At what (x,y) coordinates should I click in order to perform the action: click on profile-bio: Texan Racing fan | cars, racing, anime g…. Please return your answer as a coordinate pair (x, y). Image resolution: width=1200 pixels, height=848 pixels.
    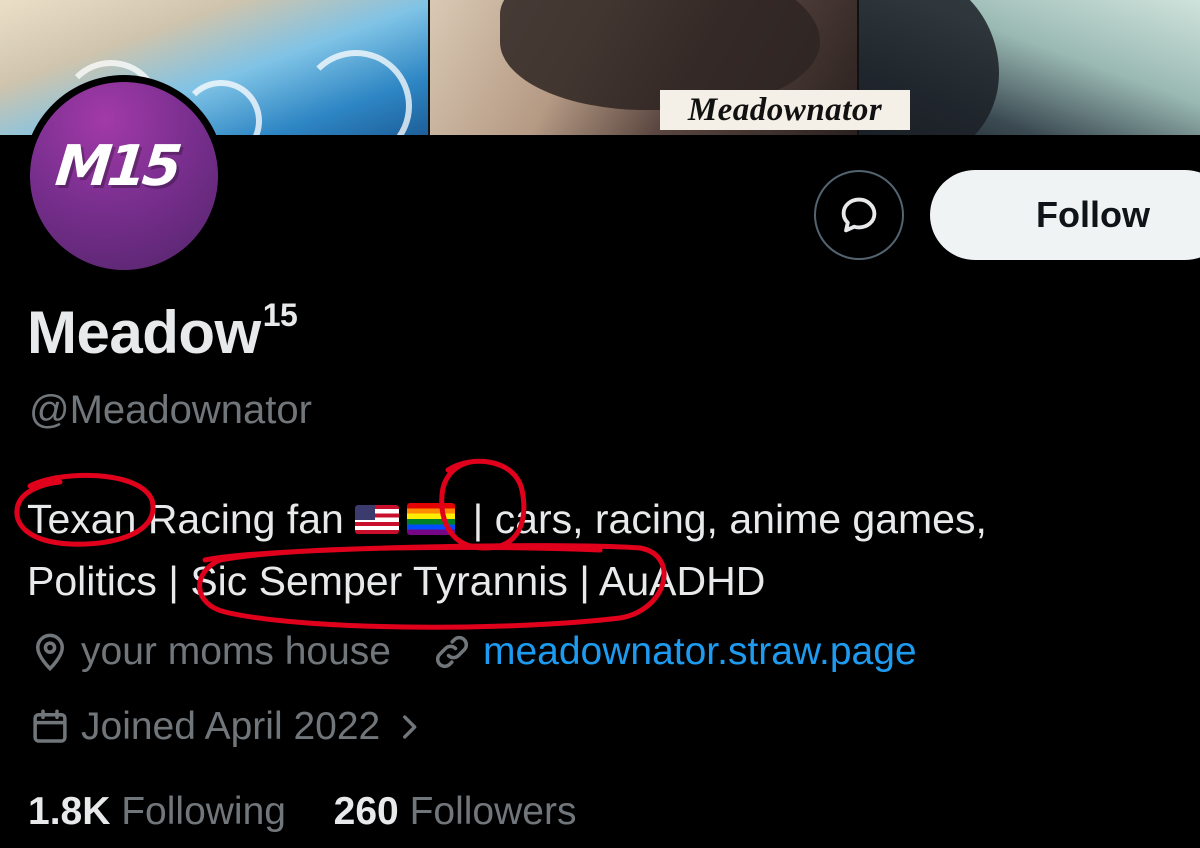
    Looking at the image, I should click on (607, 550).